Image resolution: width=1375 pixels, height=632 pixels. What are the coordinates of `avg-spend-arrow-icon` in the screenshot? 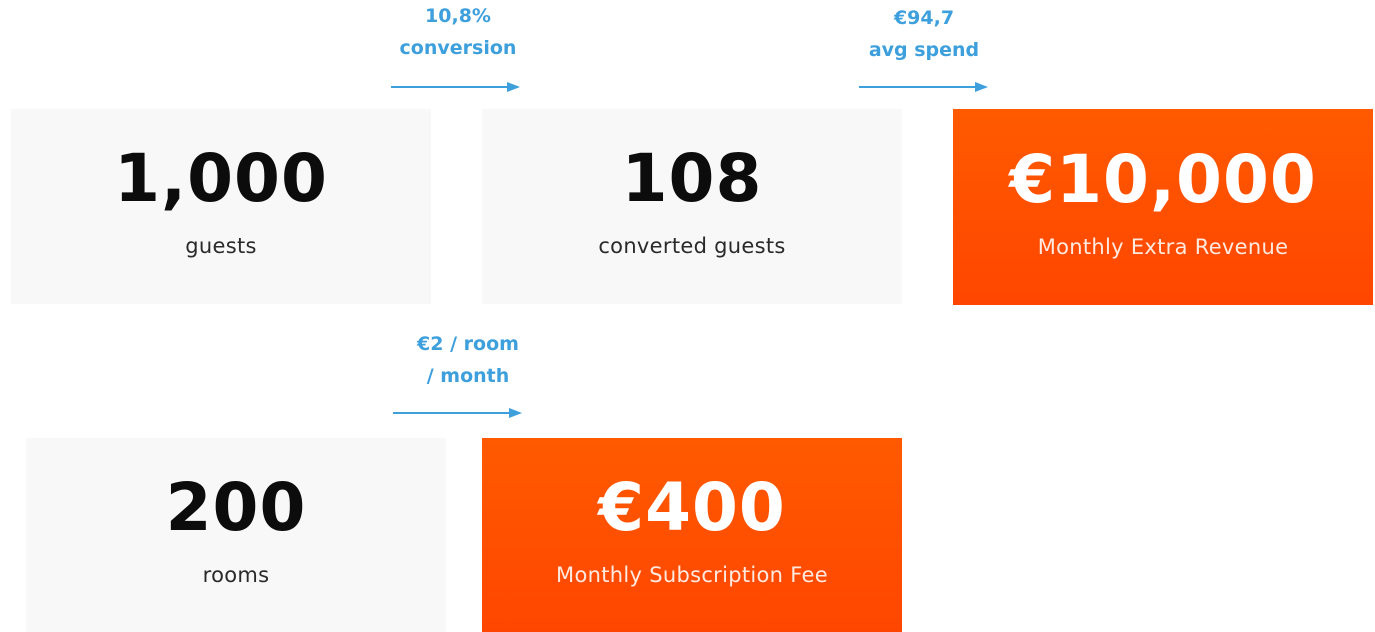 It's located at (924, 87).